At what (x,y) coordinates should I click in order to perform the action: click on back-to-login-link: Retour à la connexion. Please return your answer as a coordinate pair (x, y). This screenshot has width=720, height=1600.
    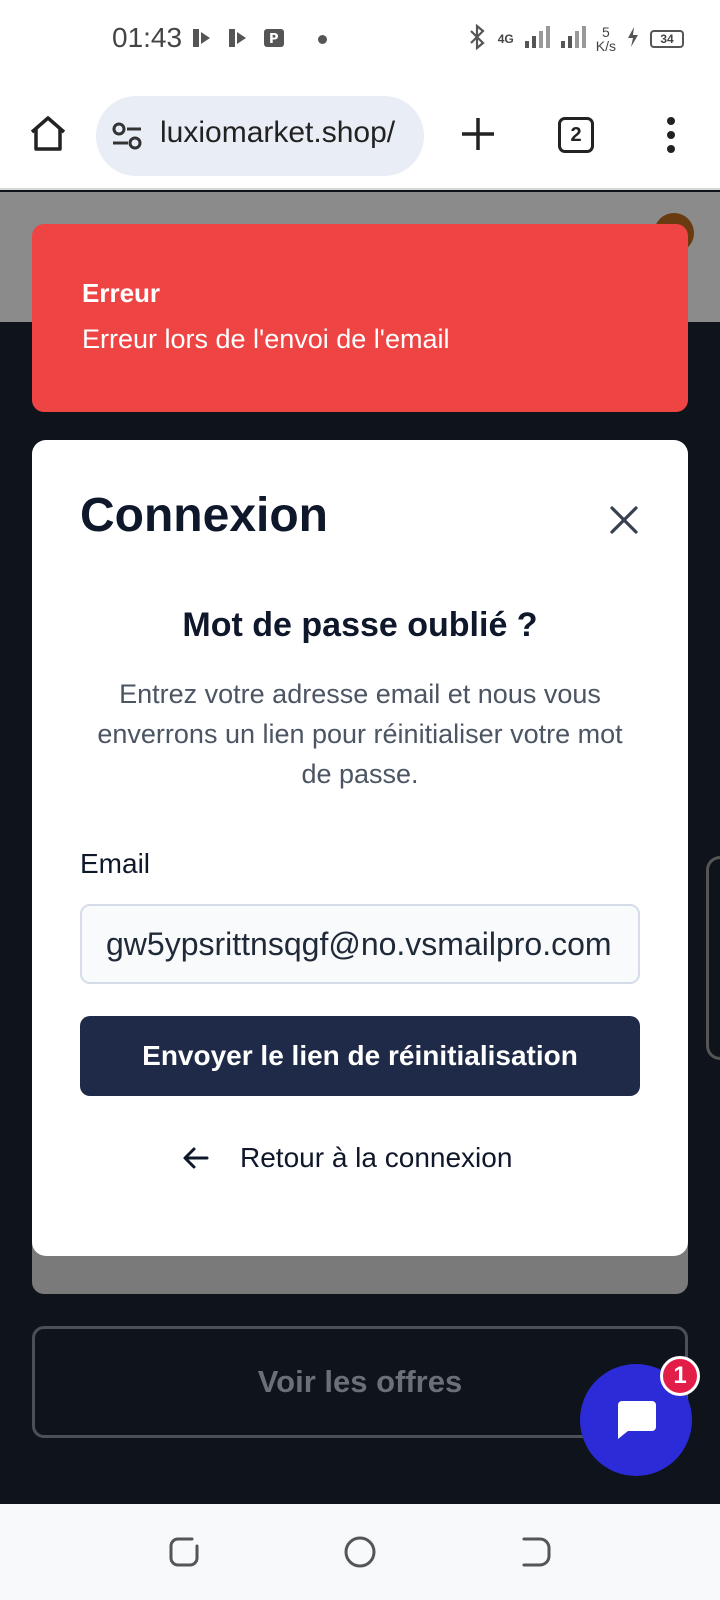
    Looking at the image, I should click on (347, 1158).